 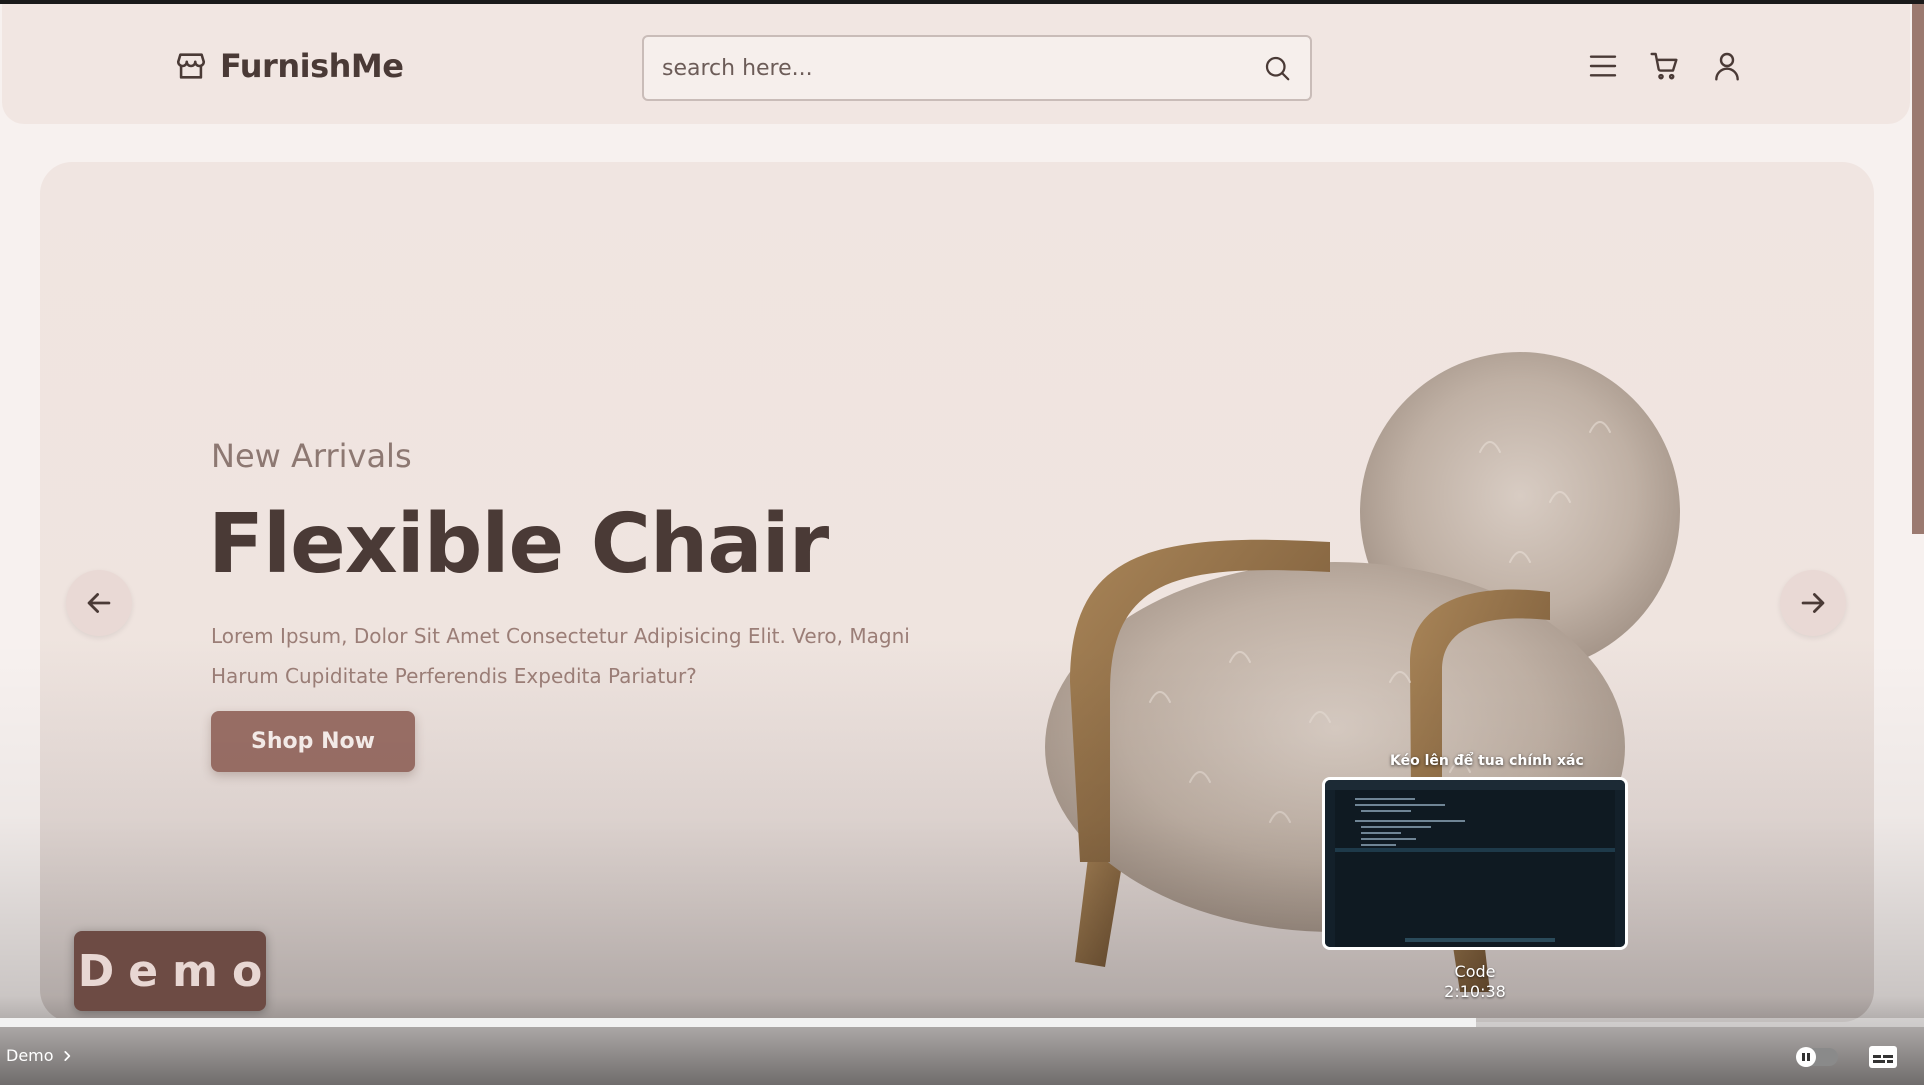 I want to click on autoplay-toggle, so click(x=1817, y=1057).